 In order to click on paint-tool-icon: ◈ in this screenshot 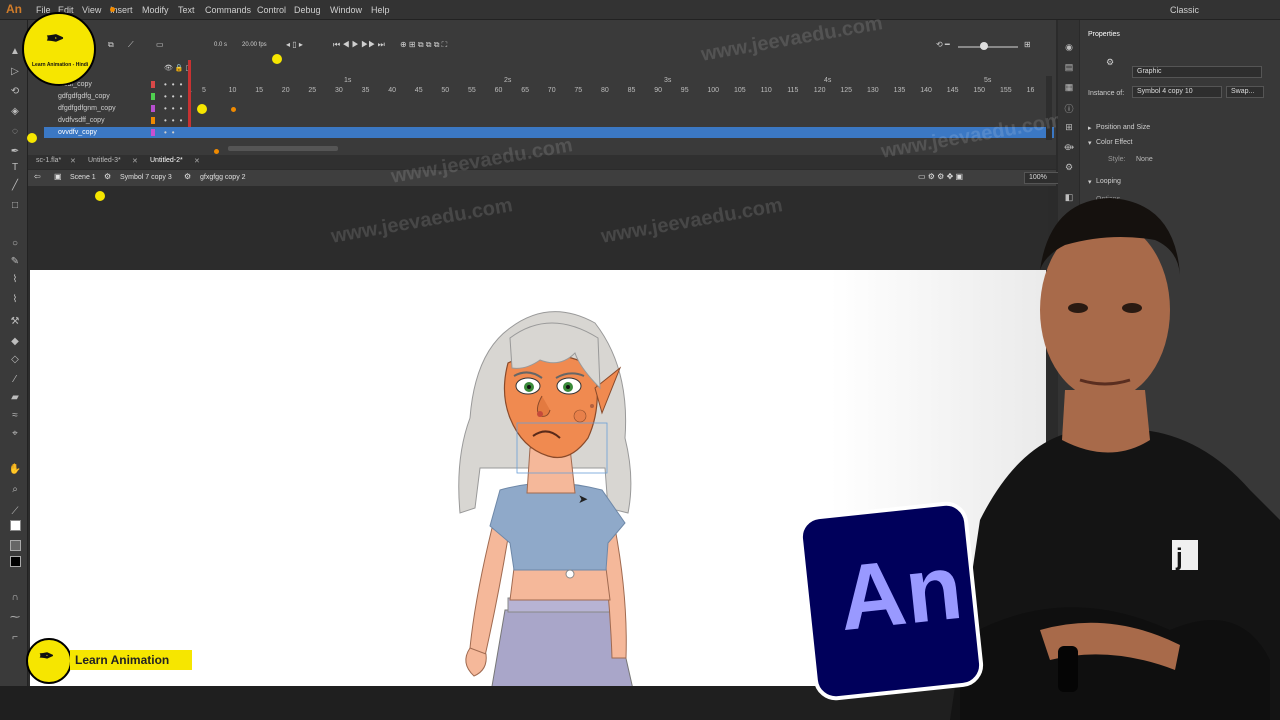, I will do `click(15, 112)`.